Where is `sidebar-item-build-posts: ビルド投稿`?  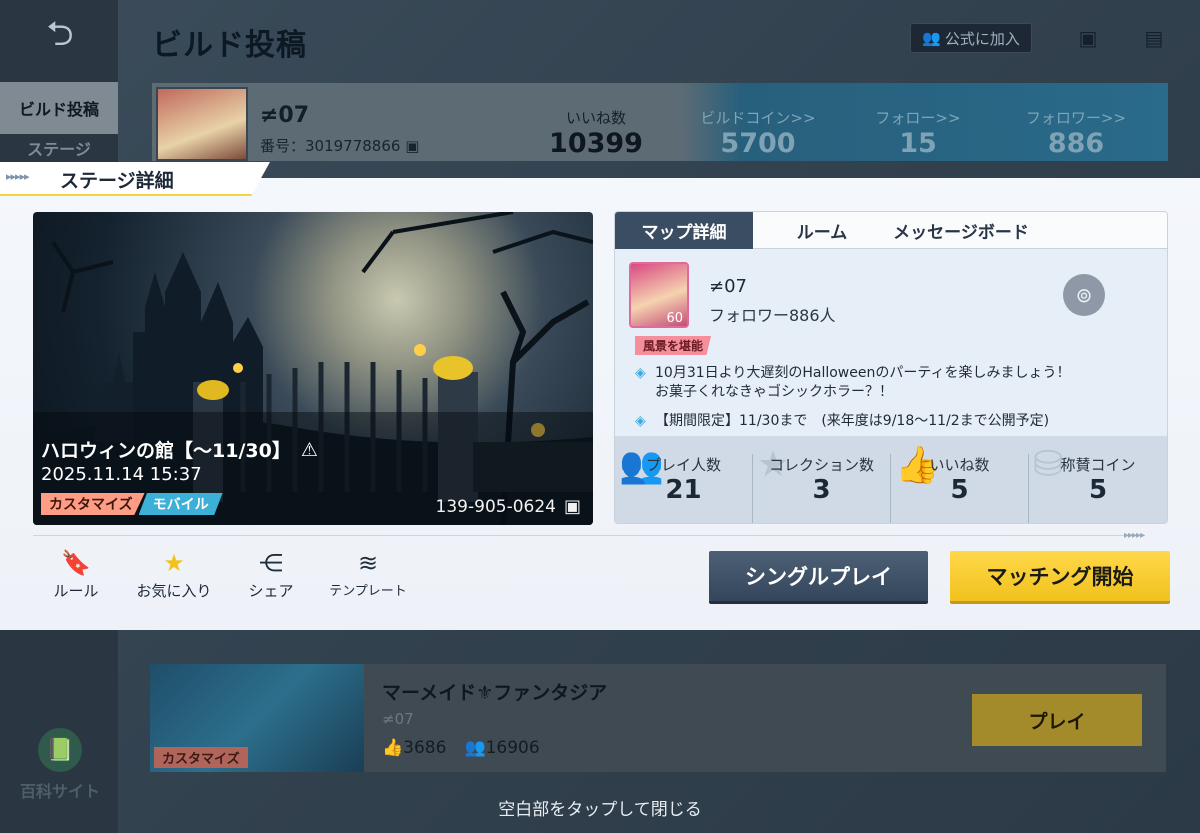 sidebar-item-build-posts: ビルド投稿 is located at coordinates (59, 108).